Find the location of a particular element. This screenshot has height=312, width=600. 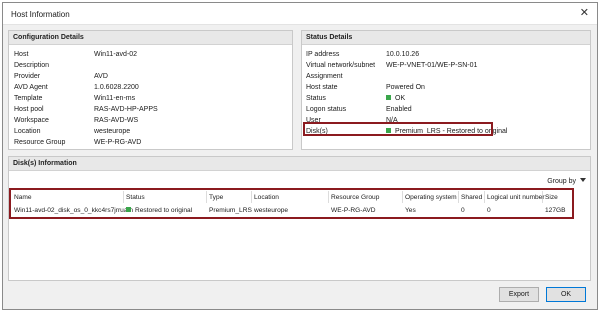

config-label: Host is located at coordinates (21, 54).